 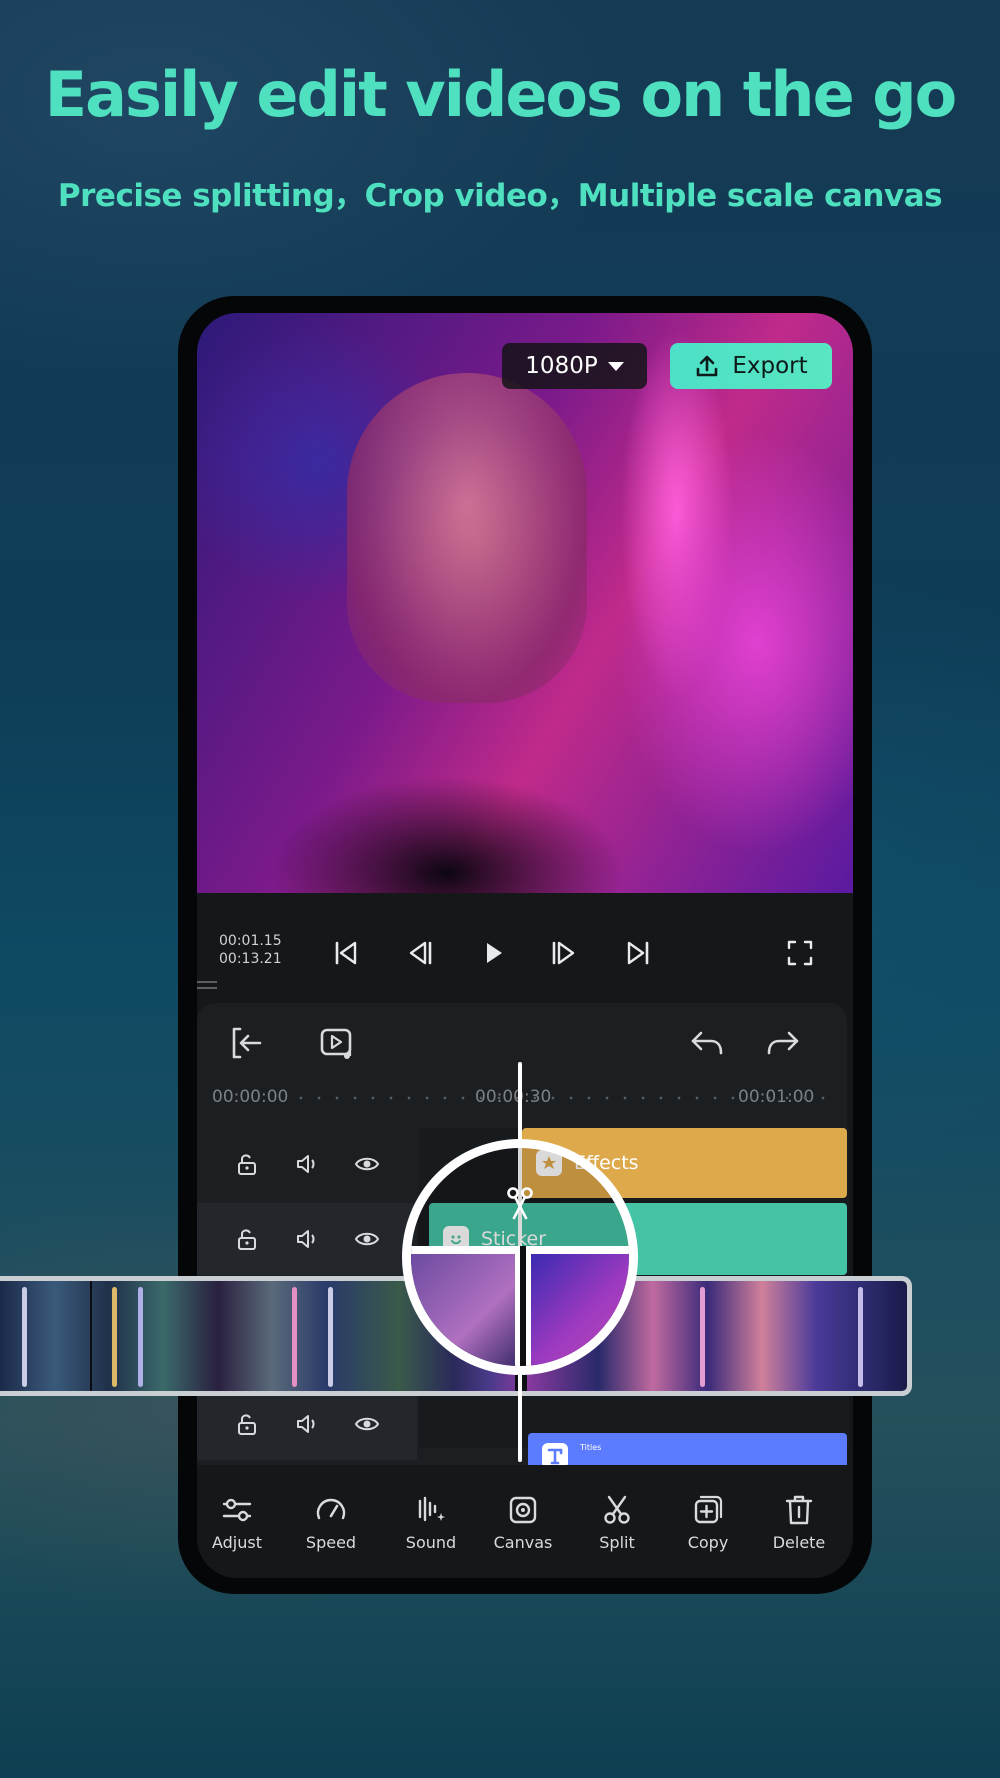 What do you see at coordinates (431, 1509) in the screenshot?
I see `sound-icon` at bounding box center [431, 1509].